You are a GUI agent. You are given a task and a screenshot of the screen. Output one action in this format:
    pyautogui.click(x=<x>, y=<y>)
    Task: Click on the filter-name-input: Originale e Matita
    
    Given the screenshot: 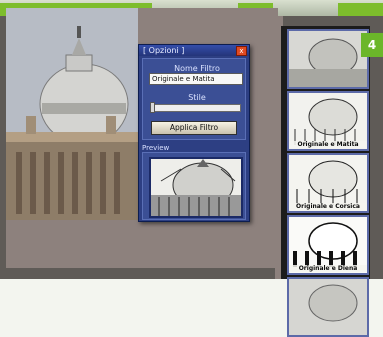 What is the action you would take?
    pyautogui.click(x=196, y=79)
    